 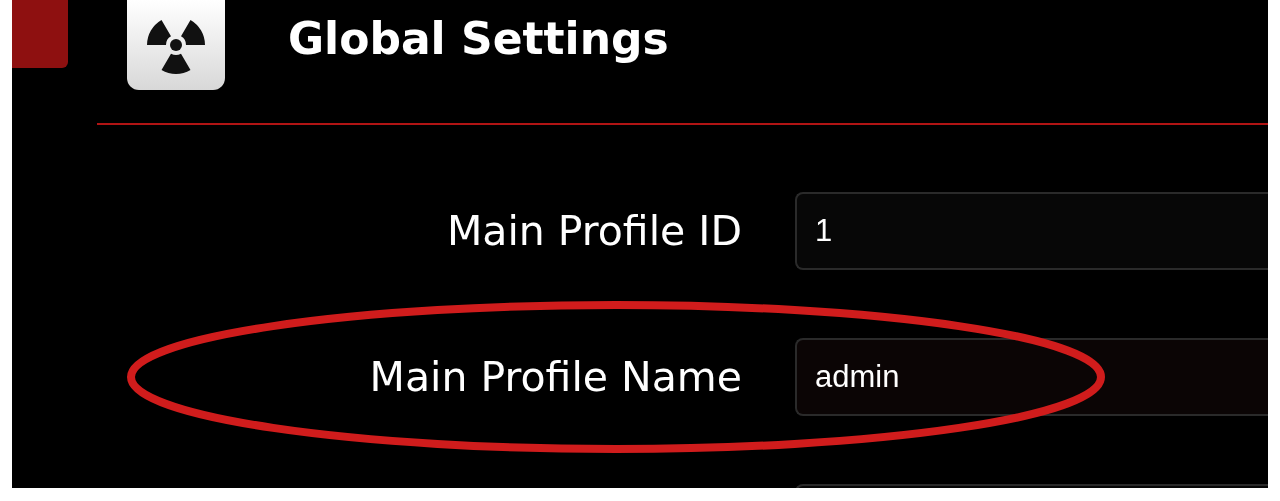 What do you see at coordinates (555, 377) in the screenshot?
I see `field-label: Main Profile Name` at bounding box center [555, 377].